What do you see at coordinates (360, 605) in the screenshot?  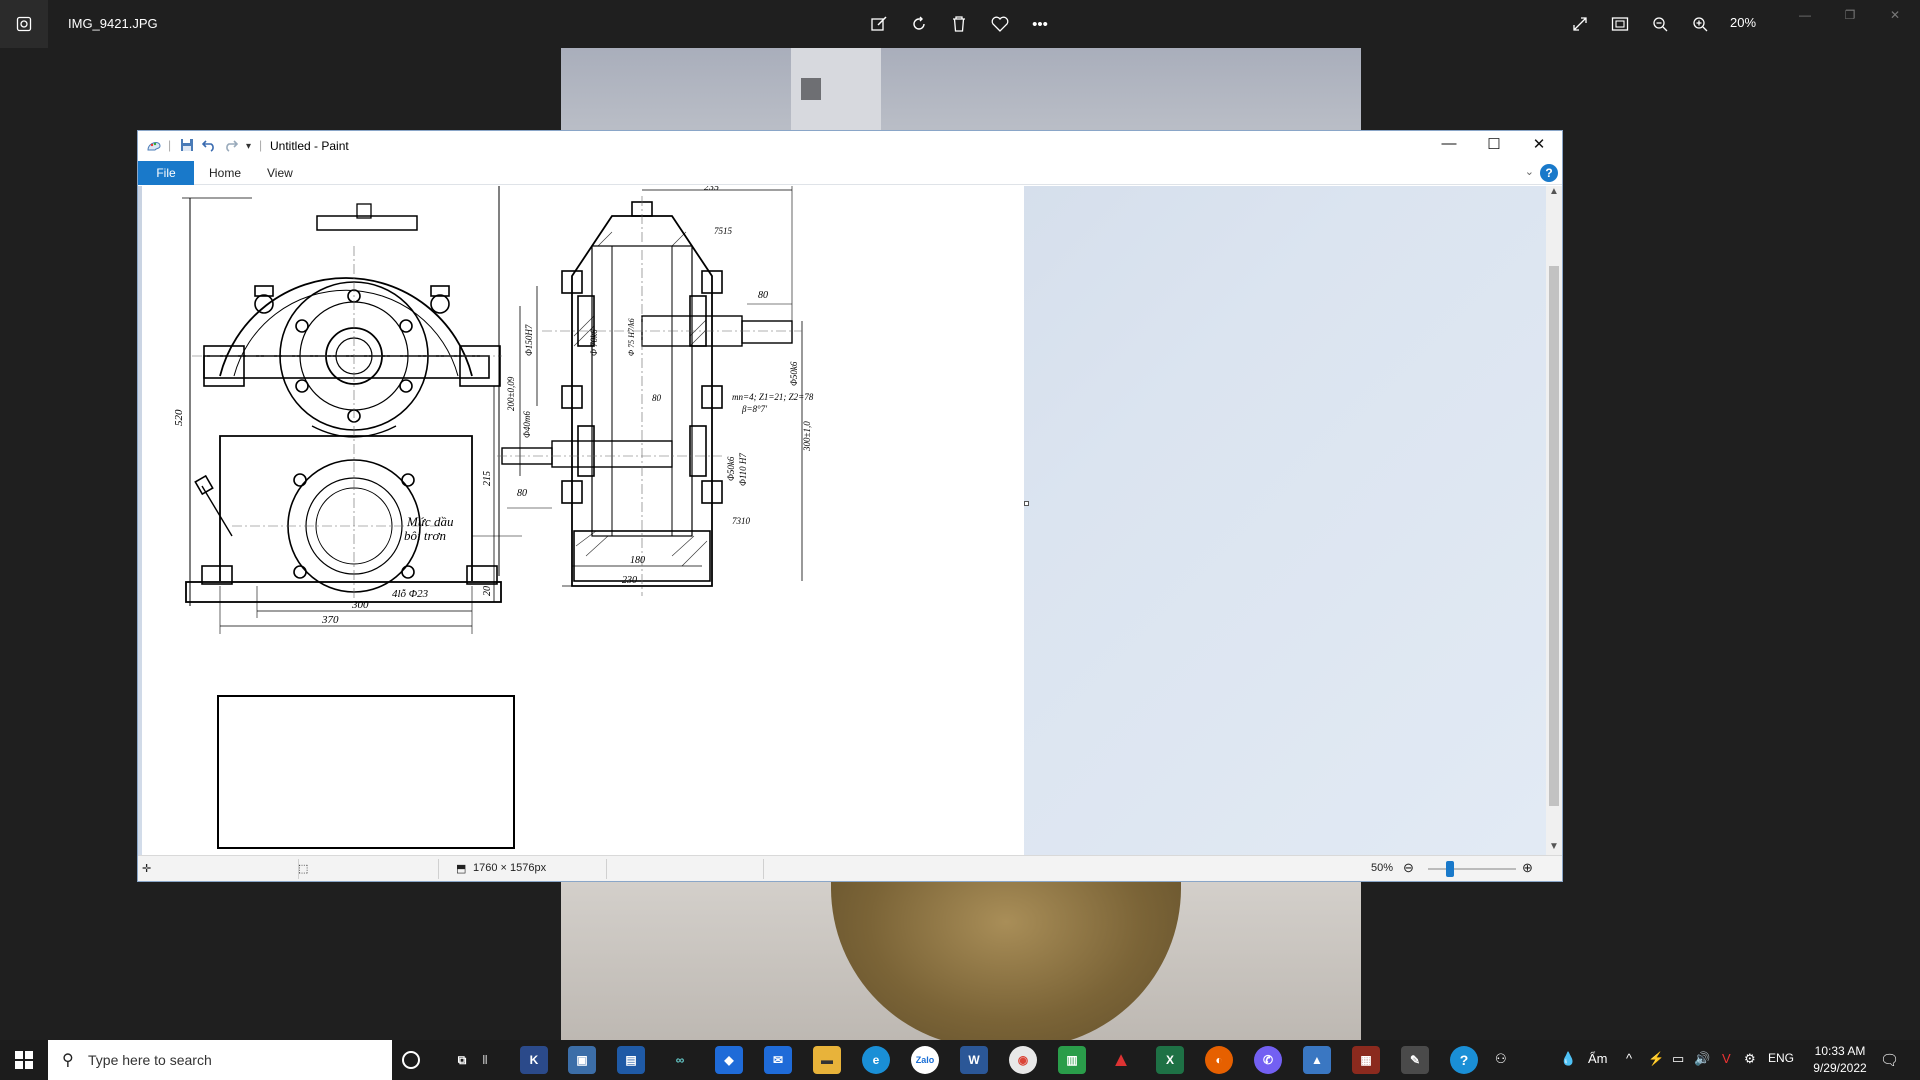 I see `label-300: 300` at bounding box center [360, 605].